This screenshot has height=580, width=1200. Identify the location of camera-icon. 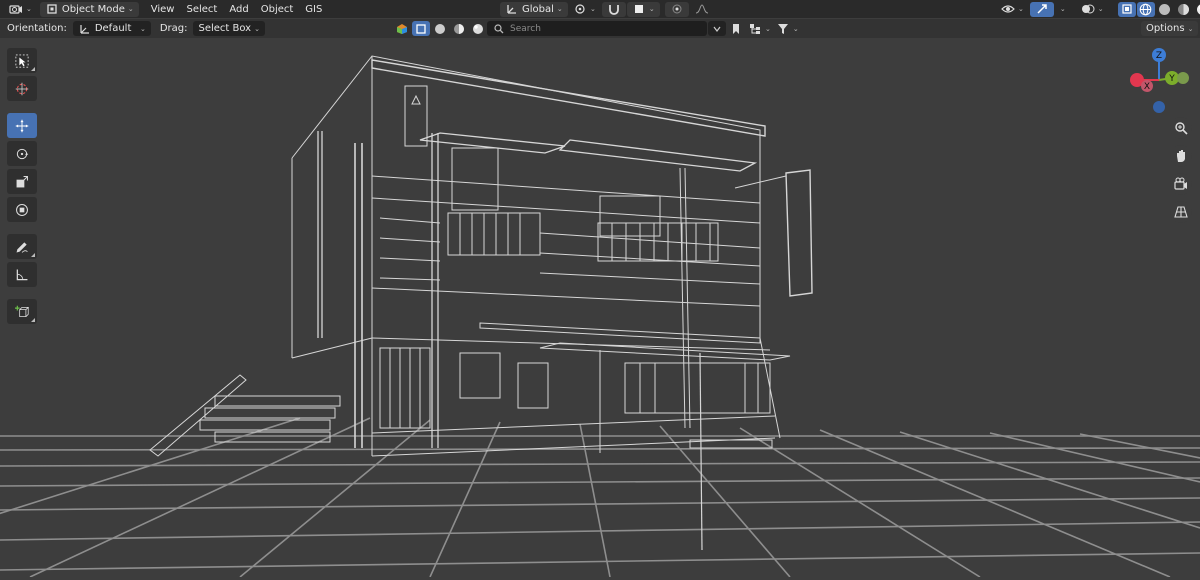
(1181, 184).